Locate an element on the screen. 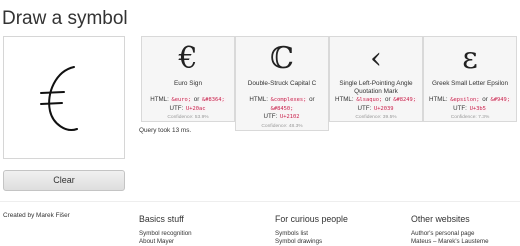 The width and height of the screenshot is (520, 246). result-utf: UTF: U+20ac is located at coordinates (188, 108).